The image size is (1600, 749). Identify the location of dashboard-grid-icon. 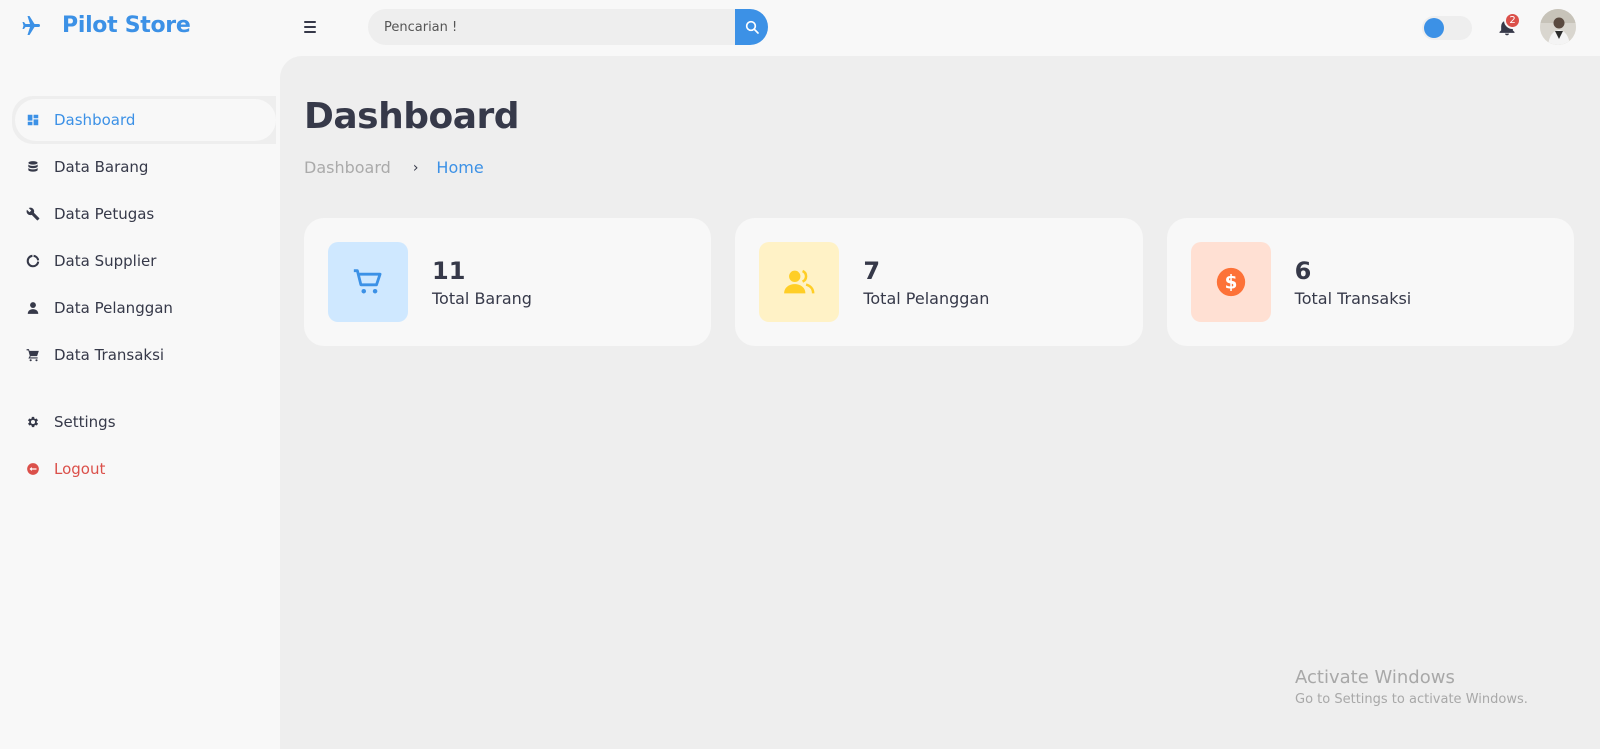
(33, 120).